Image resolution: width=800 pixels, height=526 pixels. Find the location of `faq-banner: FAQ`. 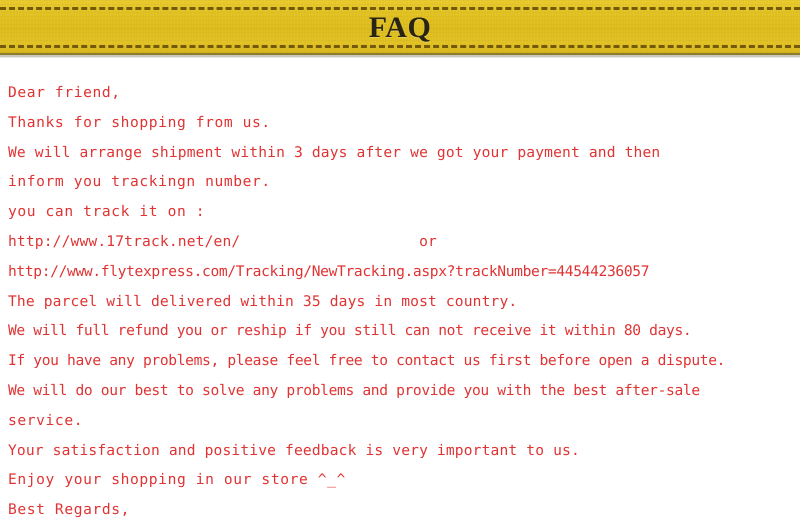

faq-banner: FAQ is located at coordinates (400, 29).